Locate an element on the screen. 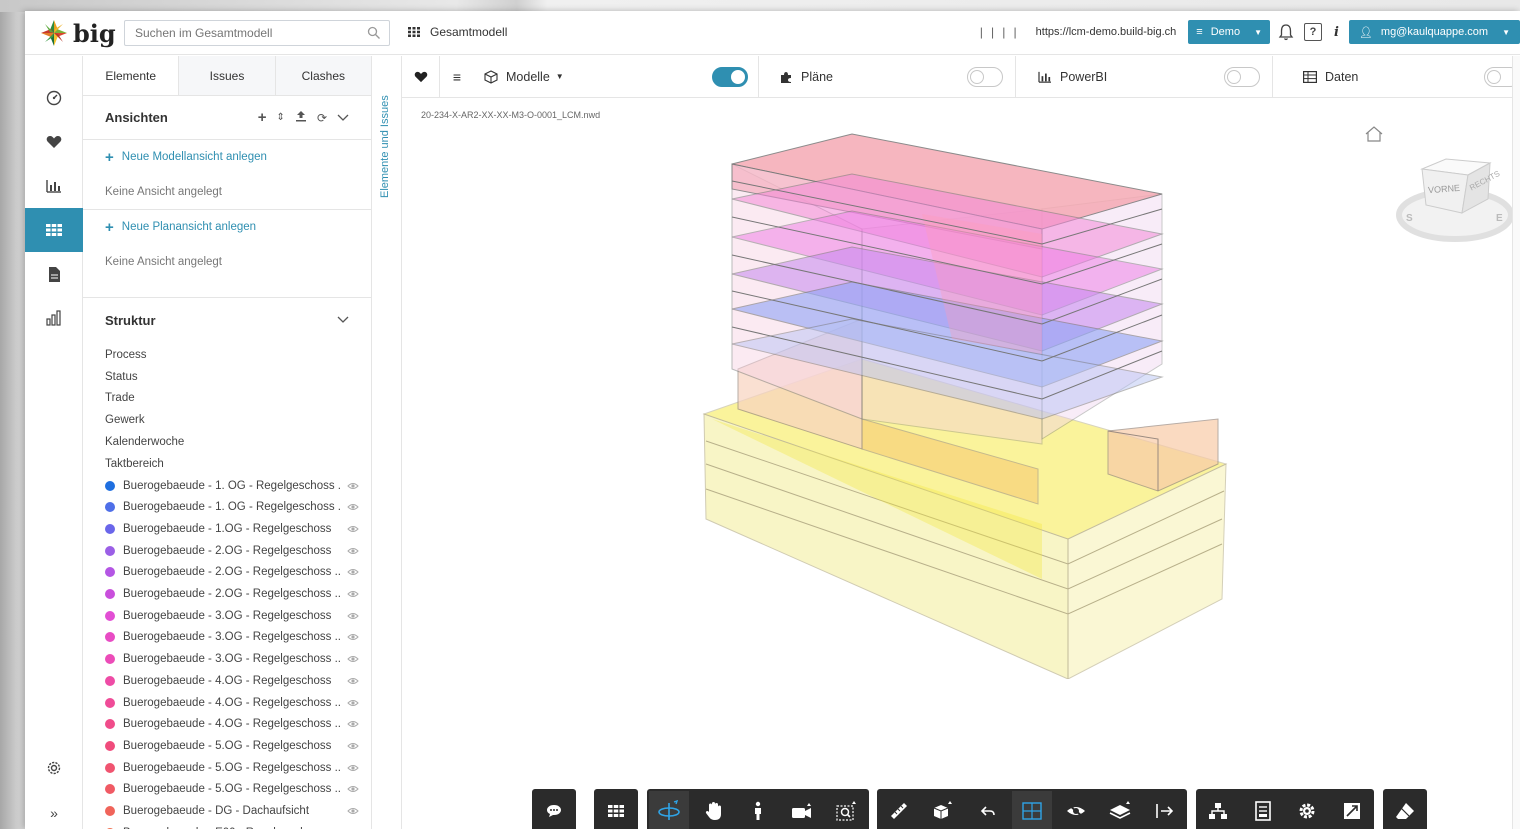 The width and height of the screenshot is (1520, 829). undo-arrow-icon is located at coordinates (988, 810).